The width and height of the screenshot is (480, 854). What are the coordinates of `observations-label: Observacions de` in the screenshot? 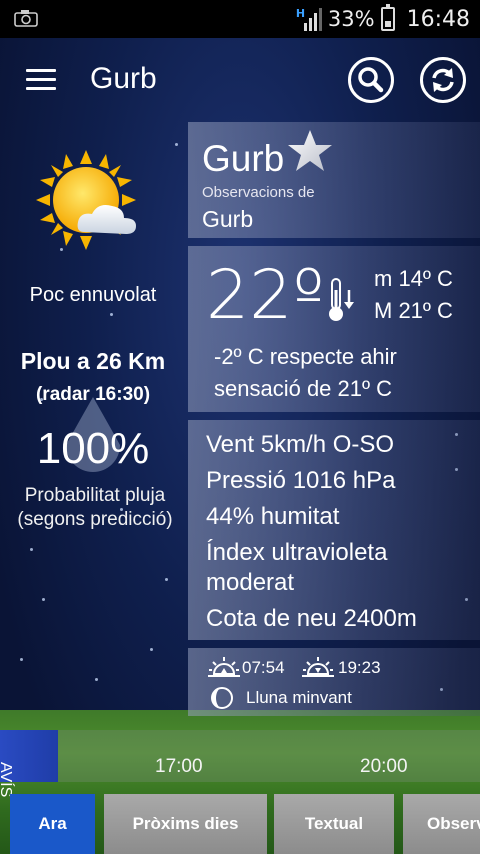 It's located at (258, 192).